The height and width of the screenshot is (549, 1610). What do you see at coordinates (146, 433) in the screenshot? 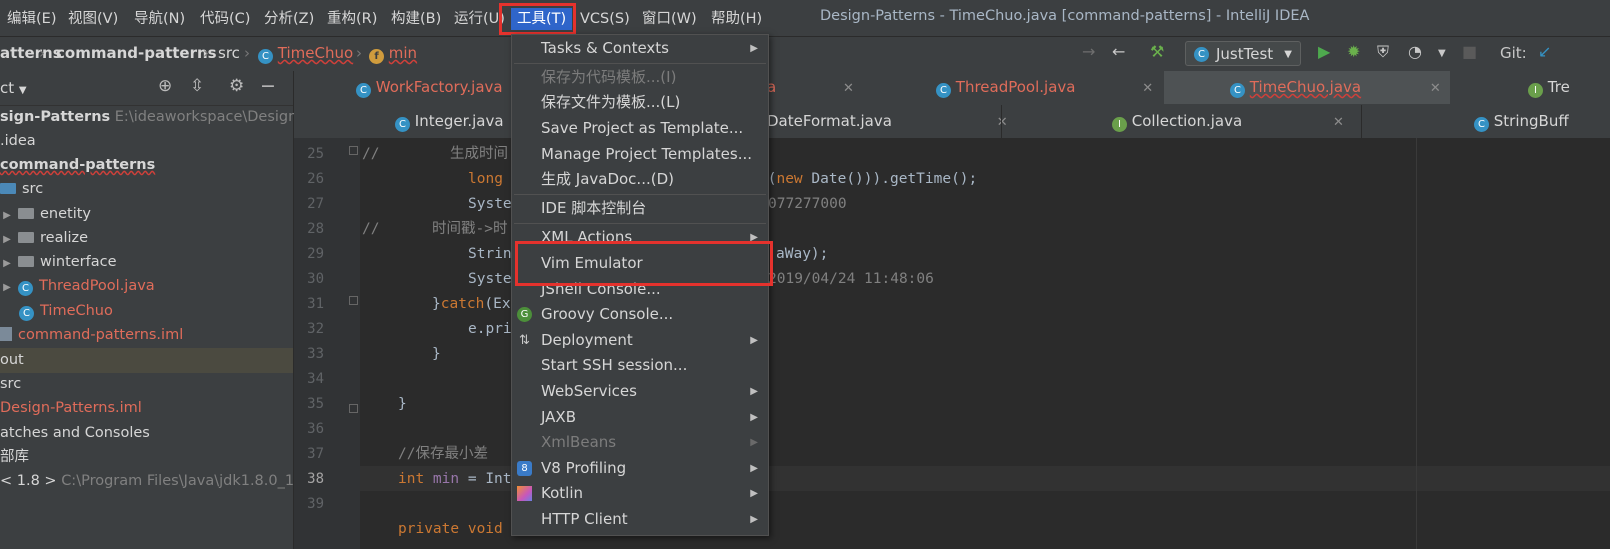
I see `tree-item-scratches: atches and Consoles` at bounding box center [146, 433].